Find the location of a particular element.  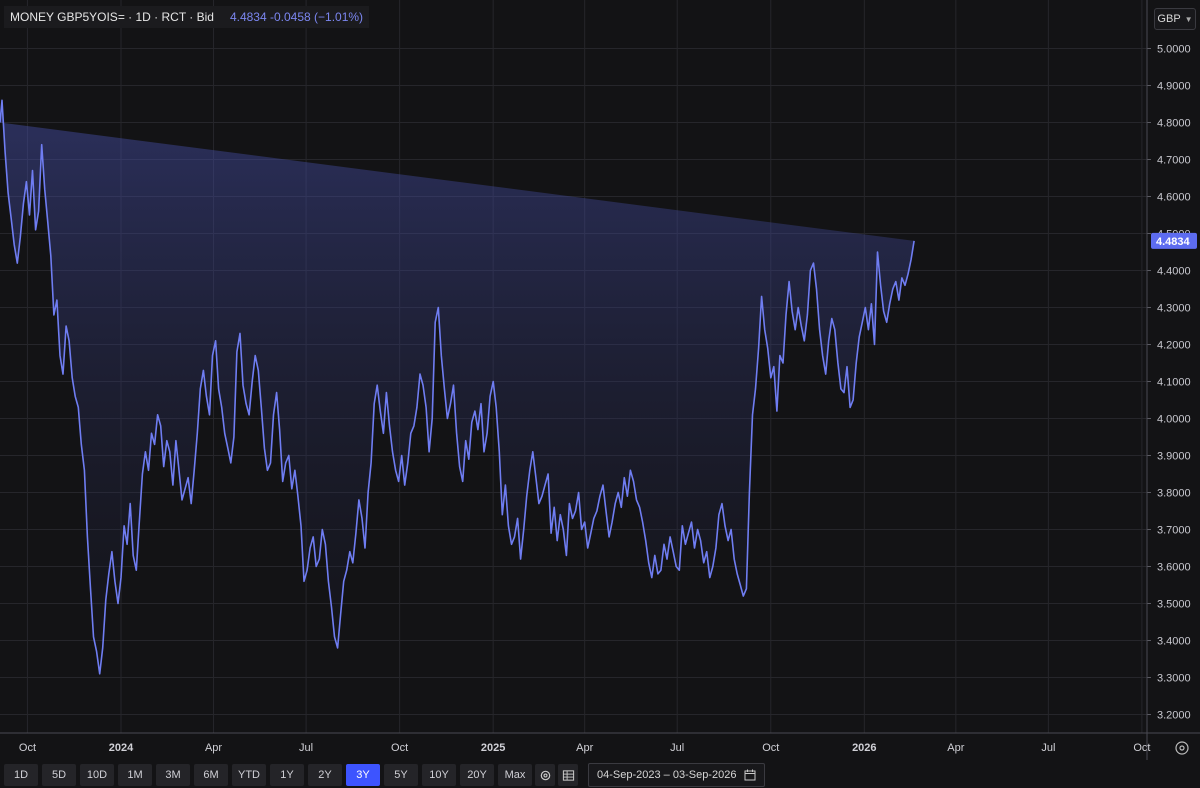

x-tick-label: 2026 is located at coordinates (864, 748).